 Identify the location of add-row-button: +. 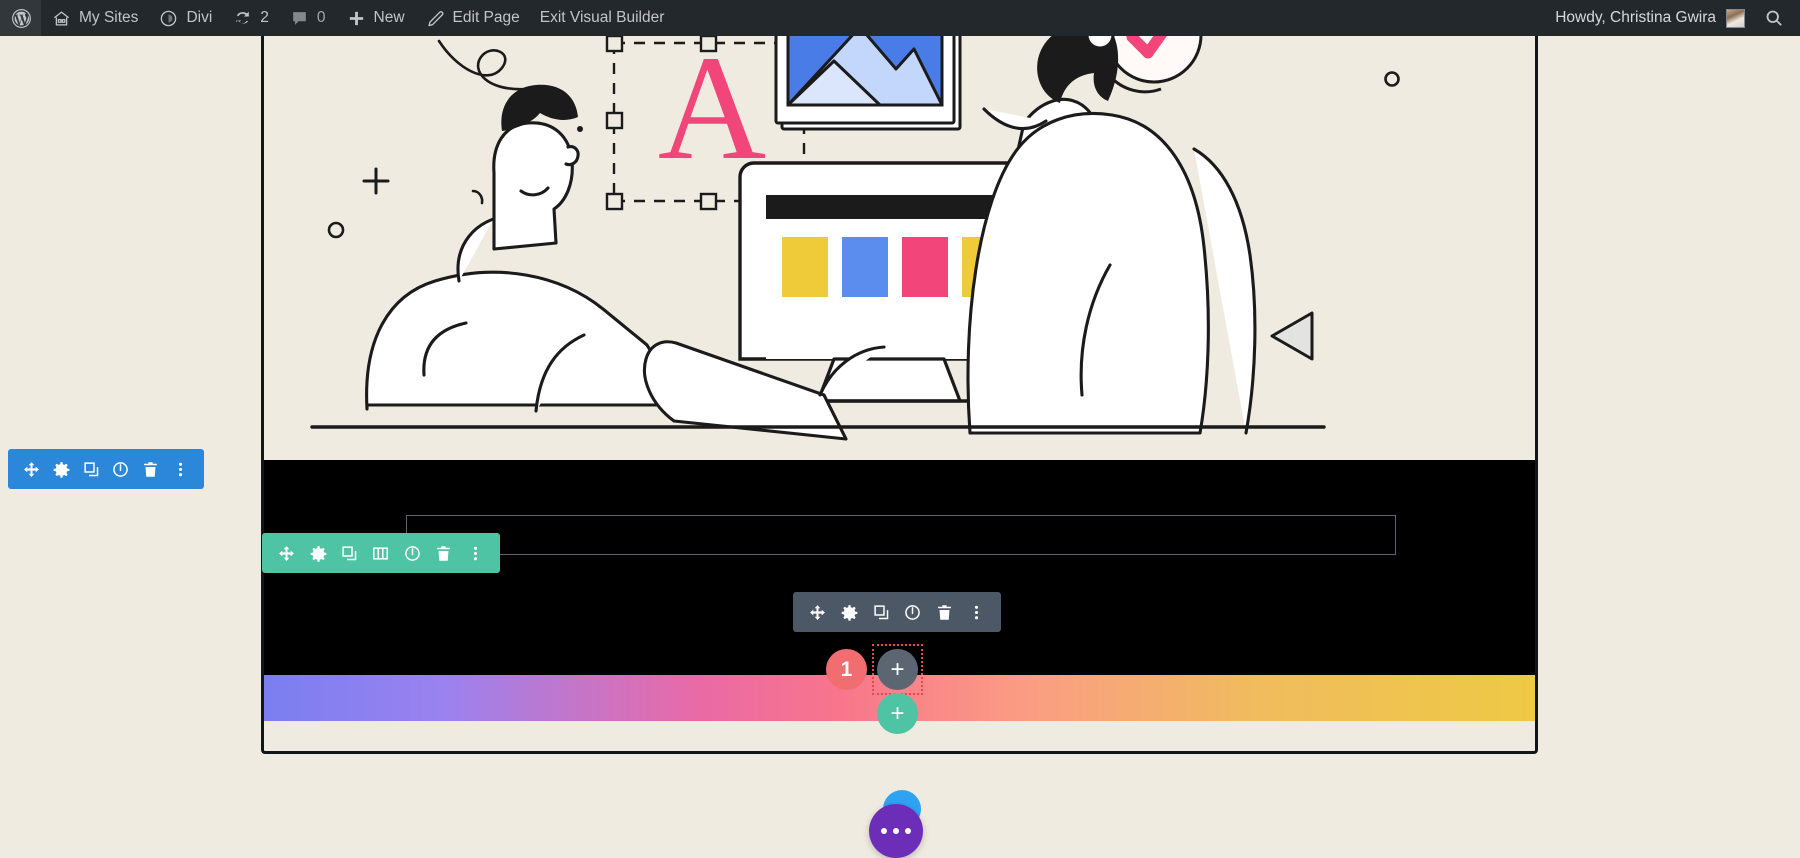
(897, 713).